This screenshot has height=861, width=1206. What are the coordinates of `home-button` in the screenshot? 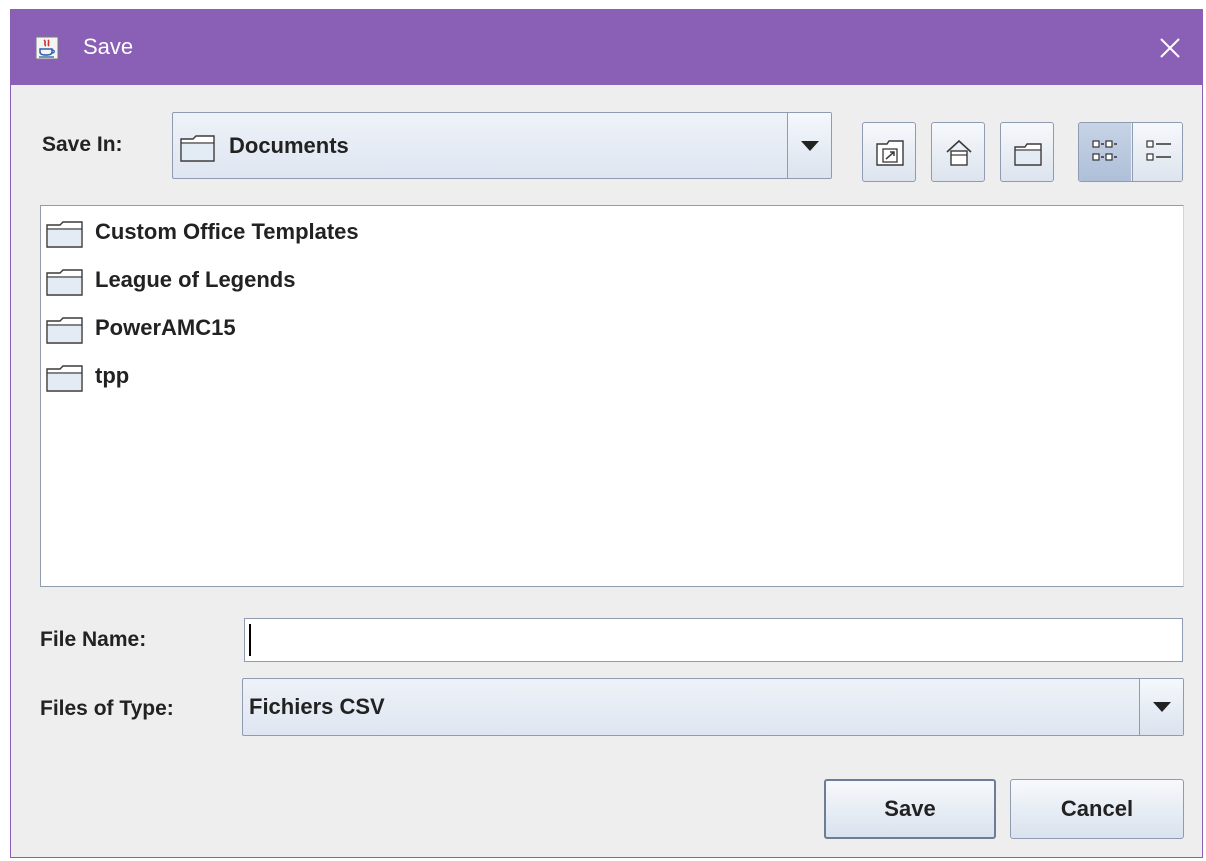 It's located at (958, 152).